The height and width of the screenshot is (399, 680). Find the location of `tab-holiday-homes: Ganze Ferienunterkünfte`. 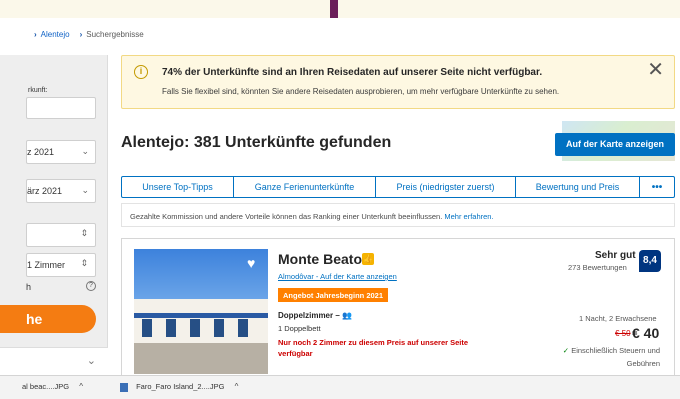

tab-holiday-homes: Ganze Ferienunterkünfte is located at coordinates (305, 187).